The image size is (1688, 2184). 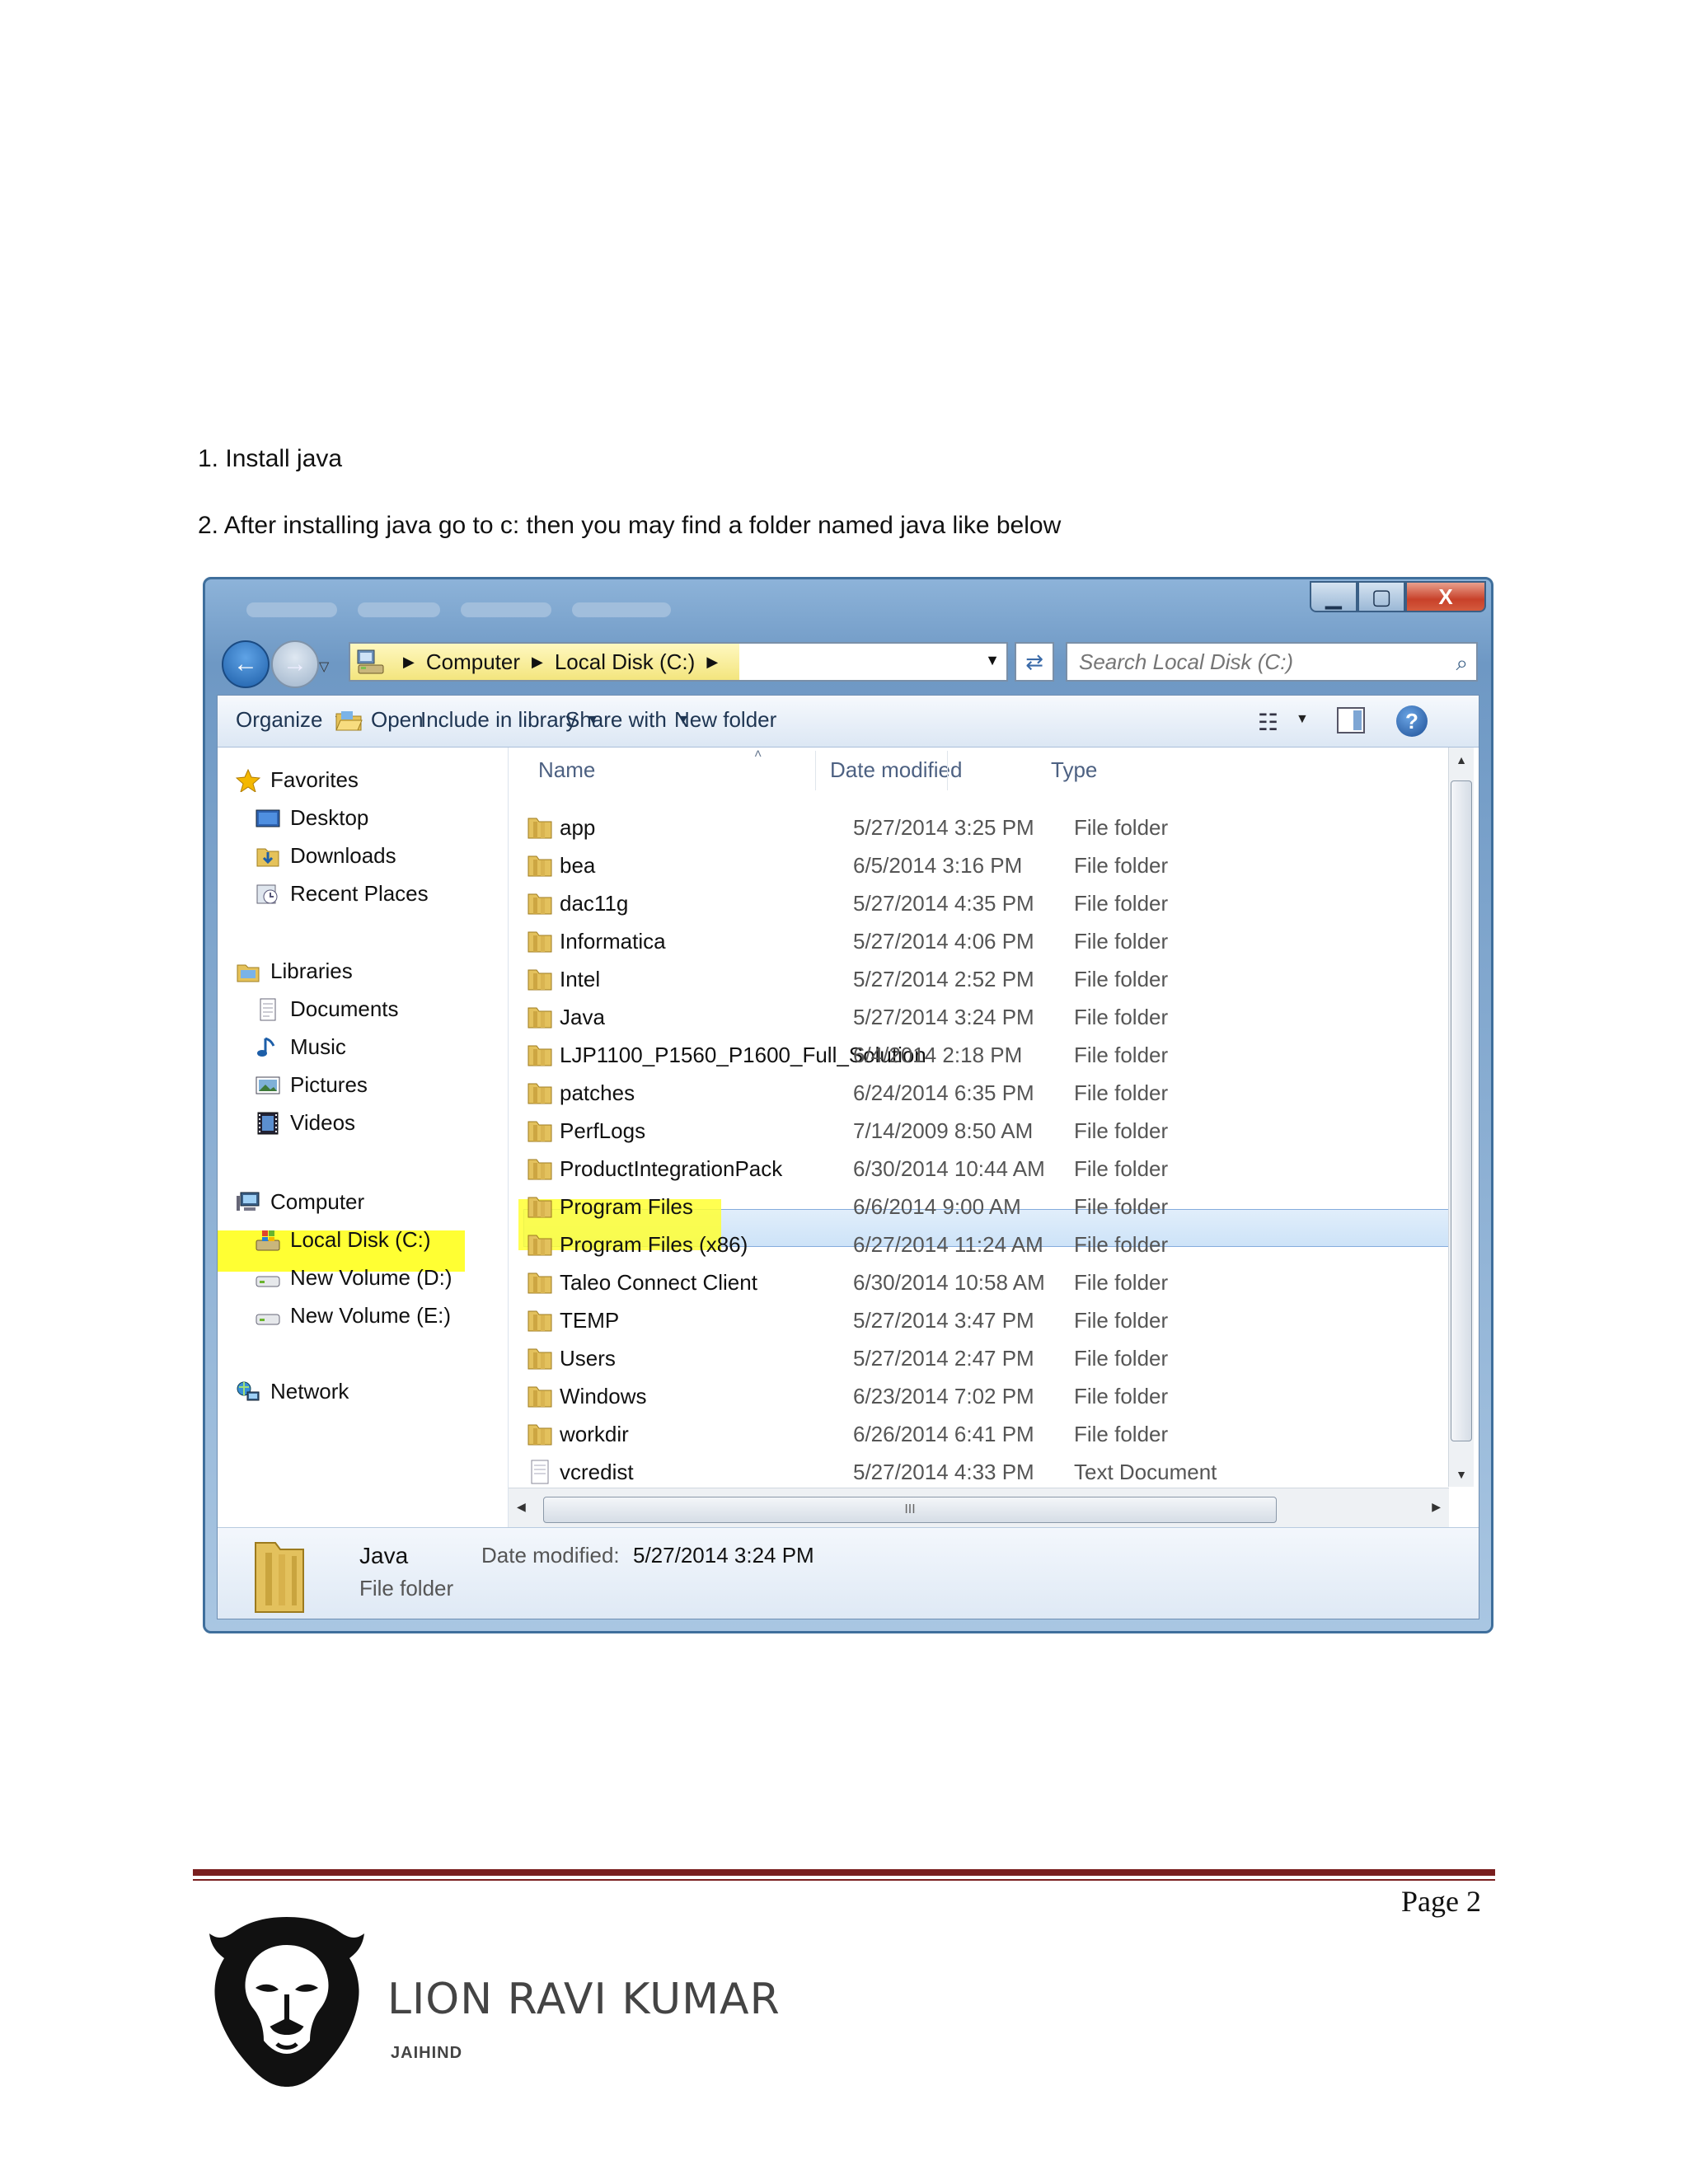 I want to click on nav-downloads: Downloads, so click(x=326, y=856).